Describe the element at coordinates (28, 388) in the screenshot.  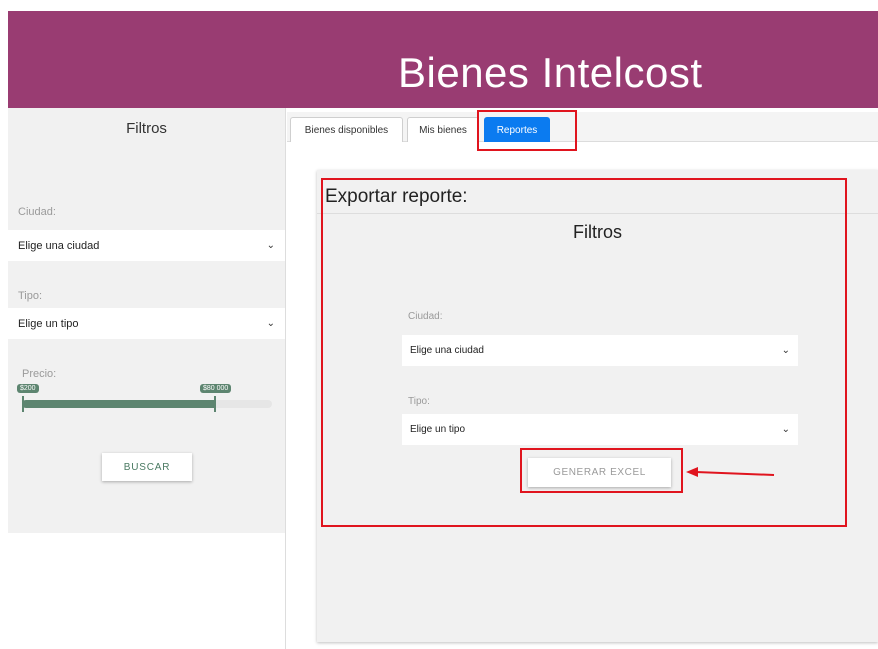
I see `price-min-badge: $200` at that location.